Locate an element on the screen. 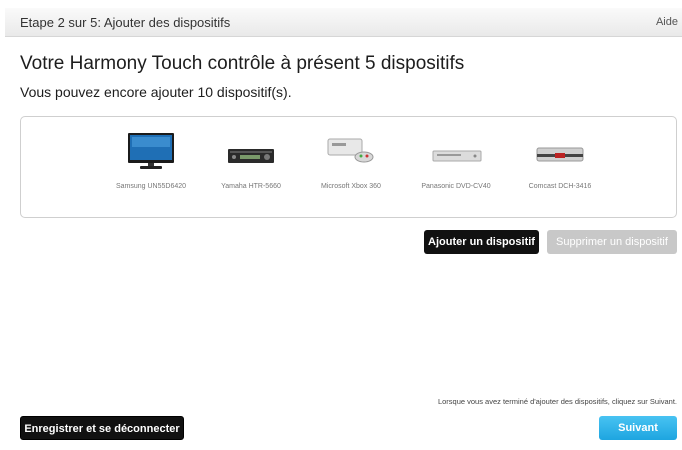 The height and width of the screenshot is (450, 682). add-device-button: Ajouter un dispositif is located at coordinates (481, 242).